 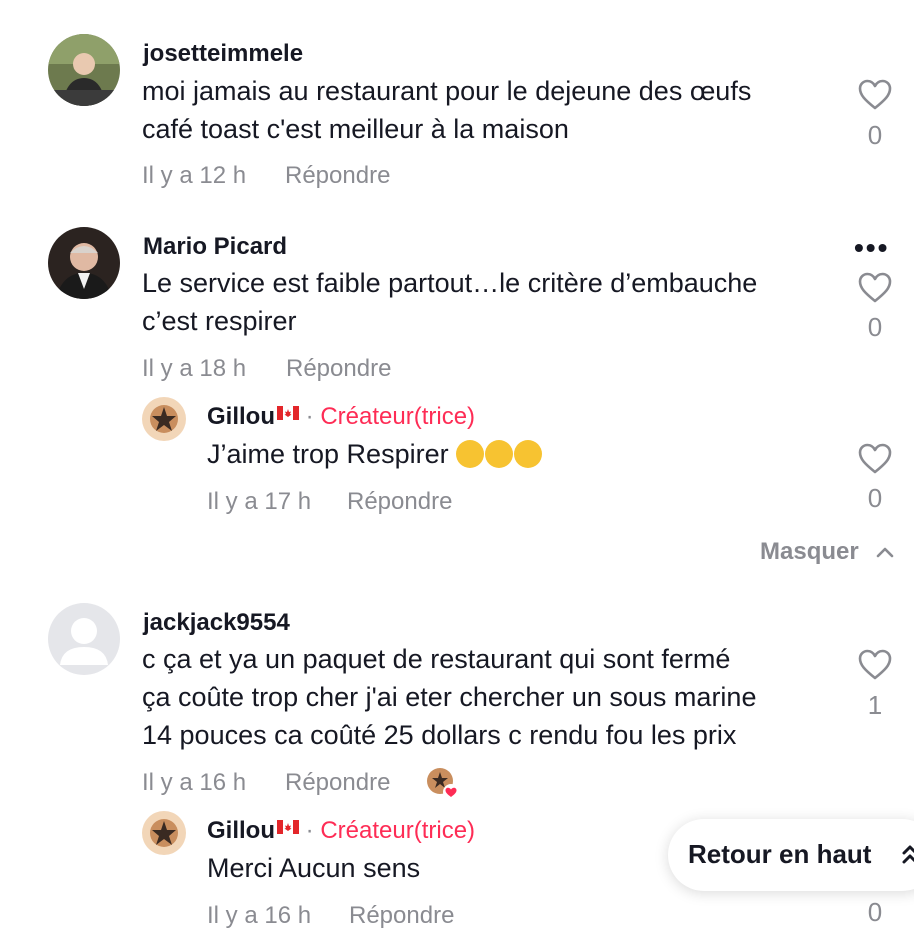 I want to click on creator-liked-avatar-icon, so click(x=442, y=783).